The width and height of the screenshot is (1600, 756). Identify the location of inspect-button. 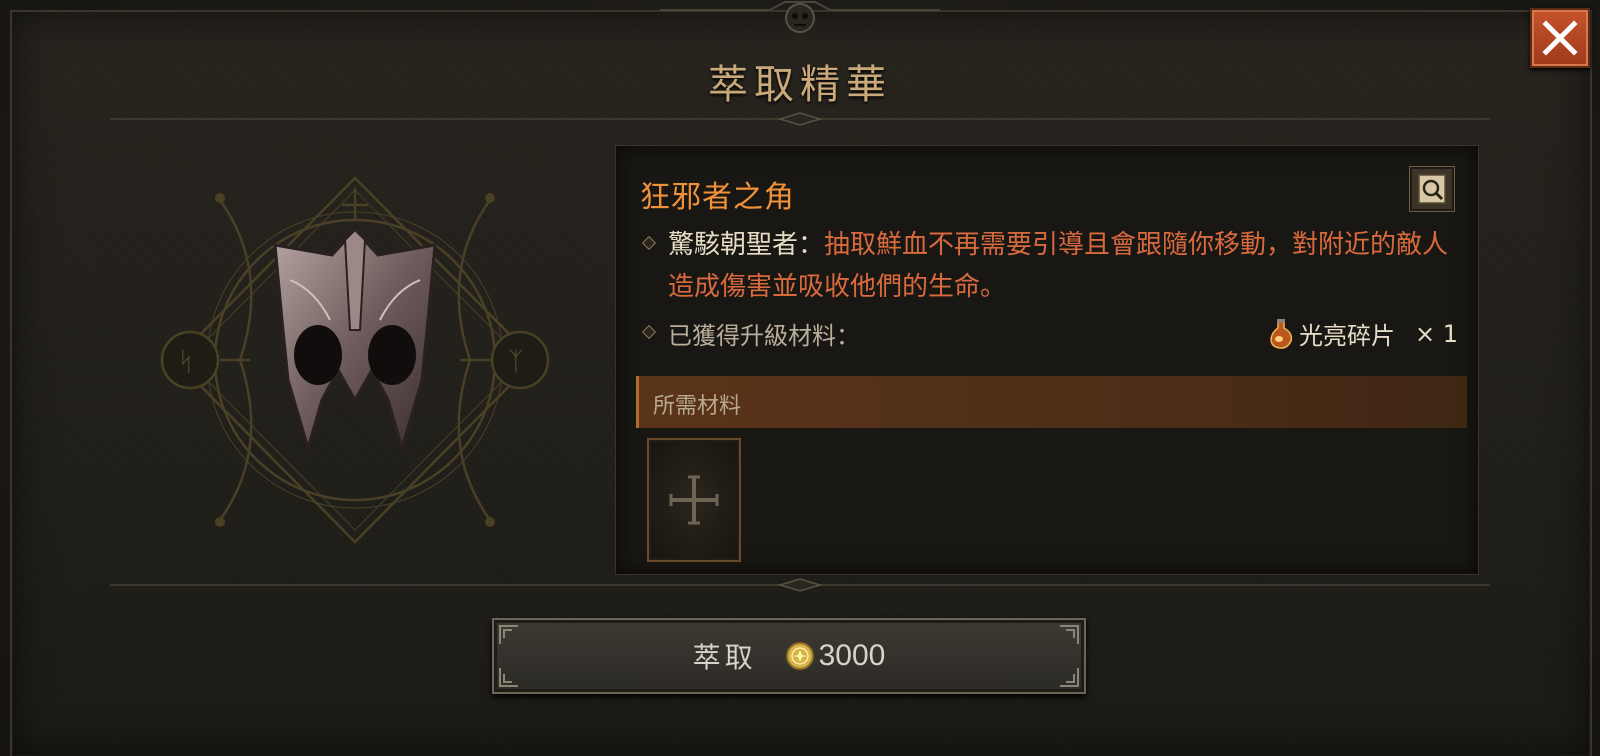
(1432, 189).